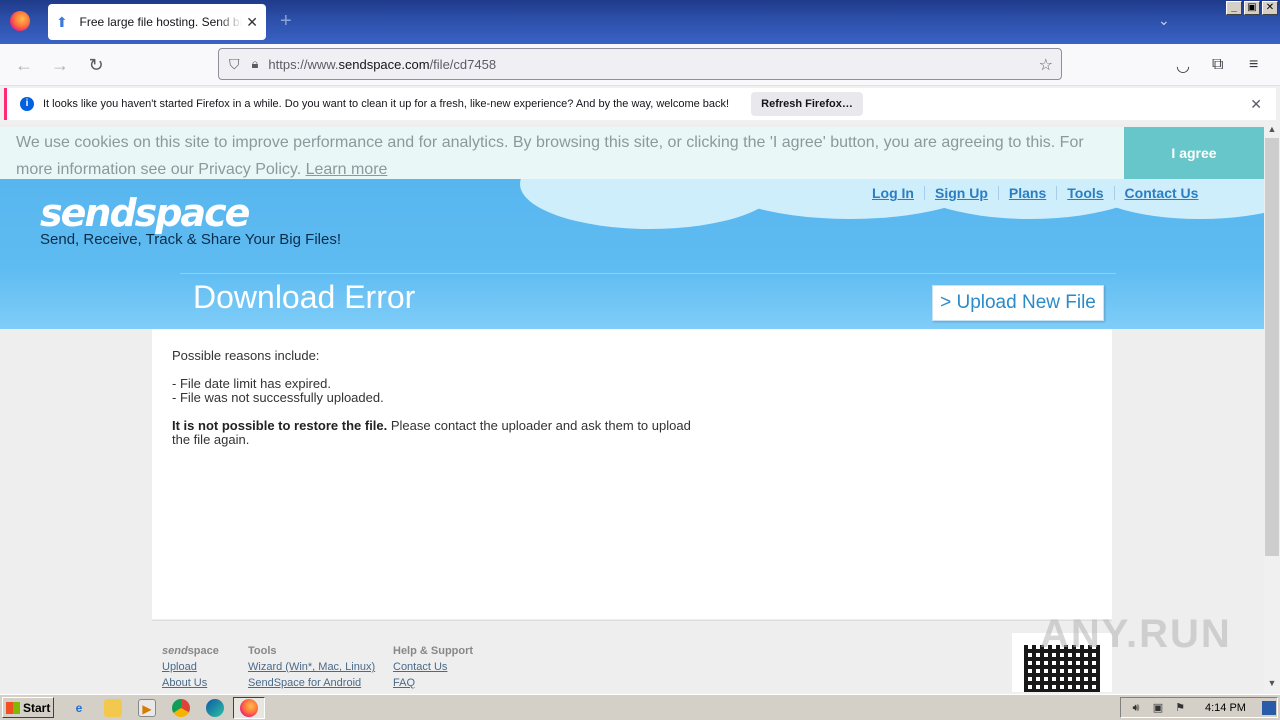  What do you see at coordinates (1268, 707) in the screenshot?
I see `show-desktop-icon` at bounding box center [1268, 707].